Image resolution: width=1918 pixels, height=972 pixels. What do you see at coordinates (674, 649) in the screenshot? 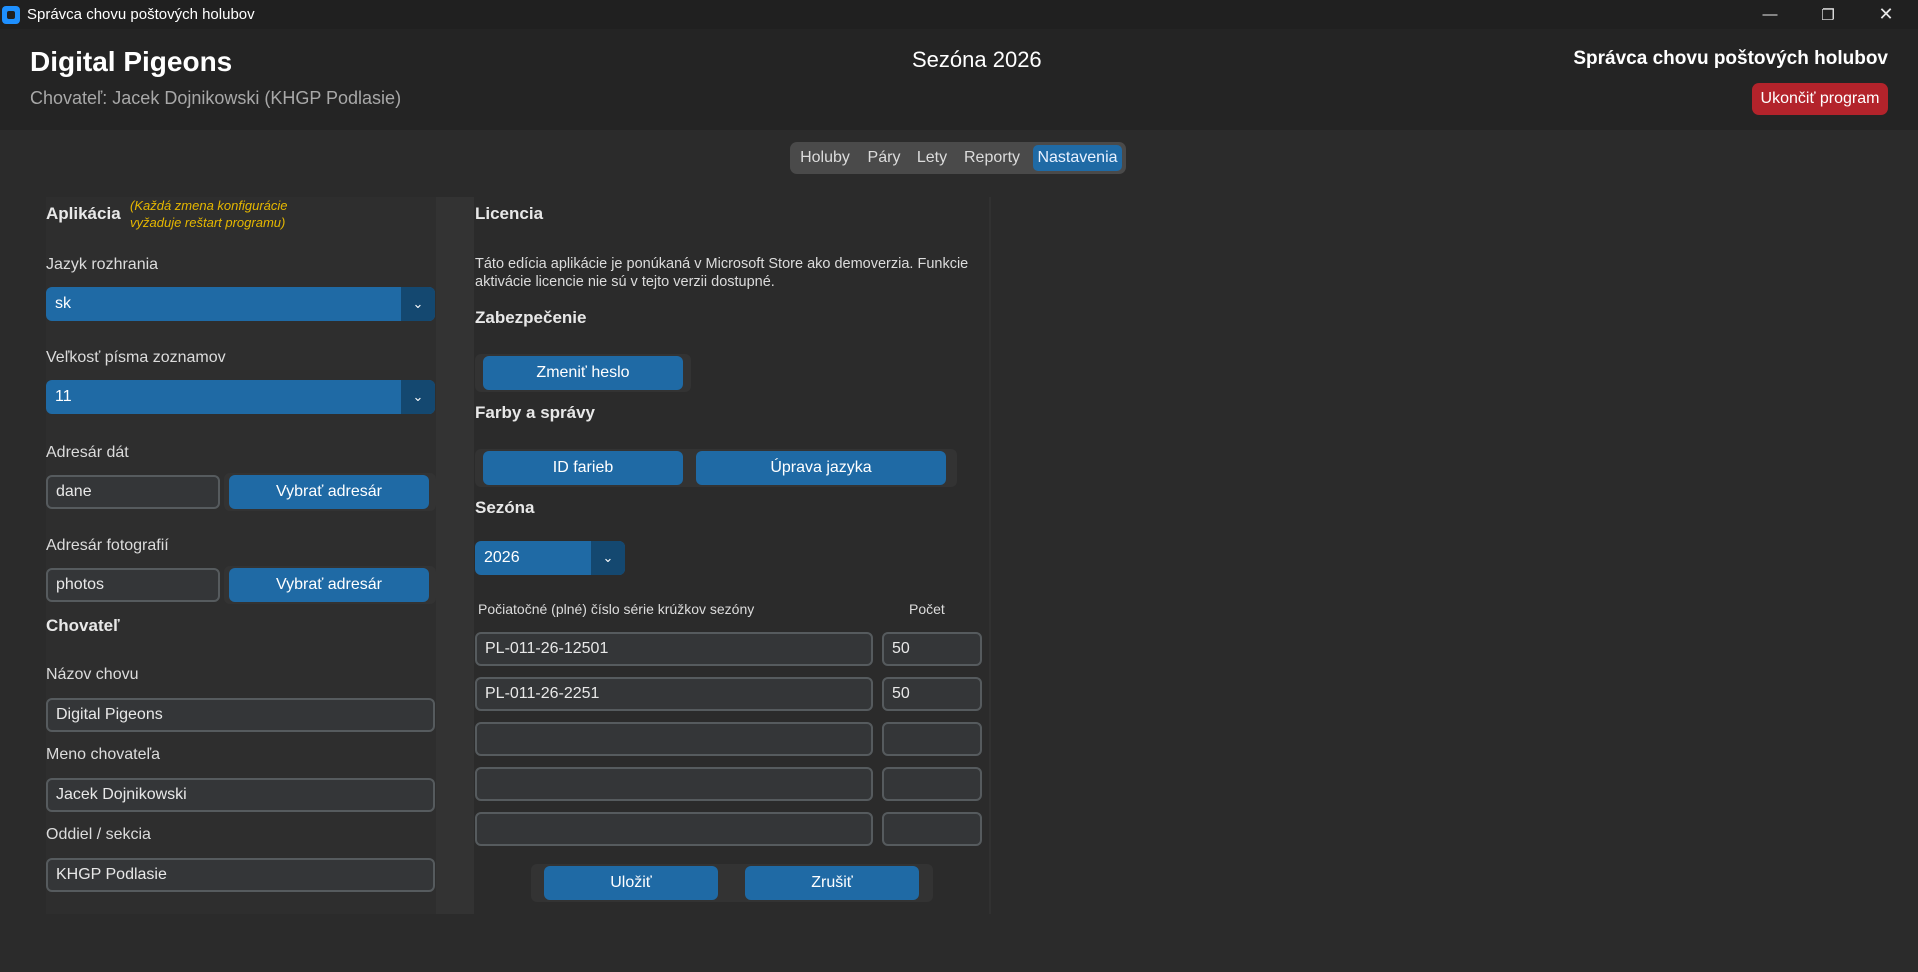
I see `ring-series-input: PL-011-26-12501` at bounding box center [674, 649].